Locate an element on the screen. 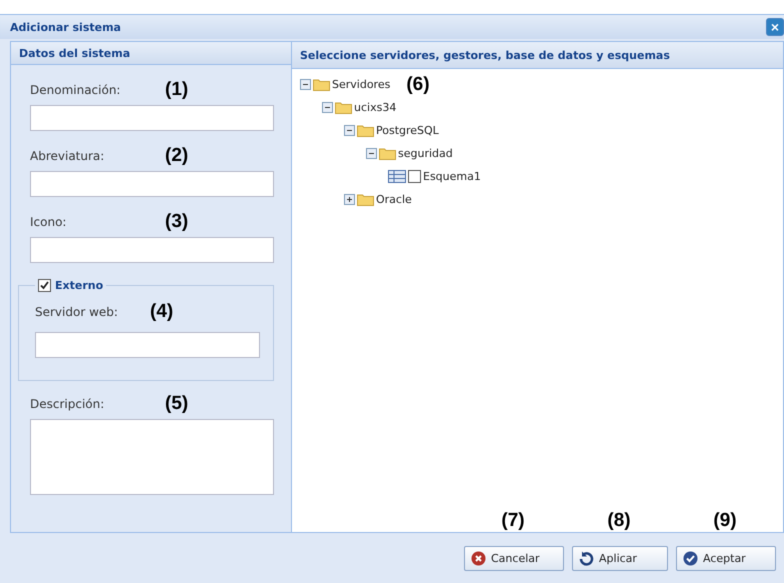 The width and height of the screenshot is (784, 583). annotation-number: (6) is located at coordinates (418, 85).